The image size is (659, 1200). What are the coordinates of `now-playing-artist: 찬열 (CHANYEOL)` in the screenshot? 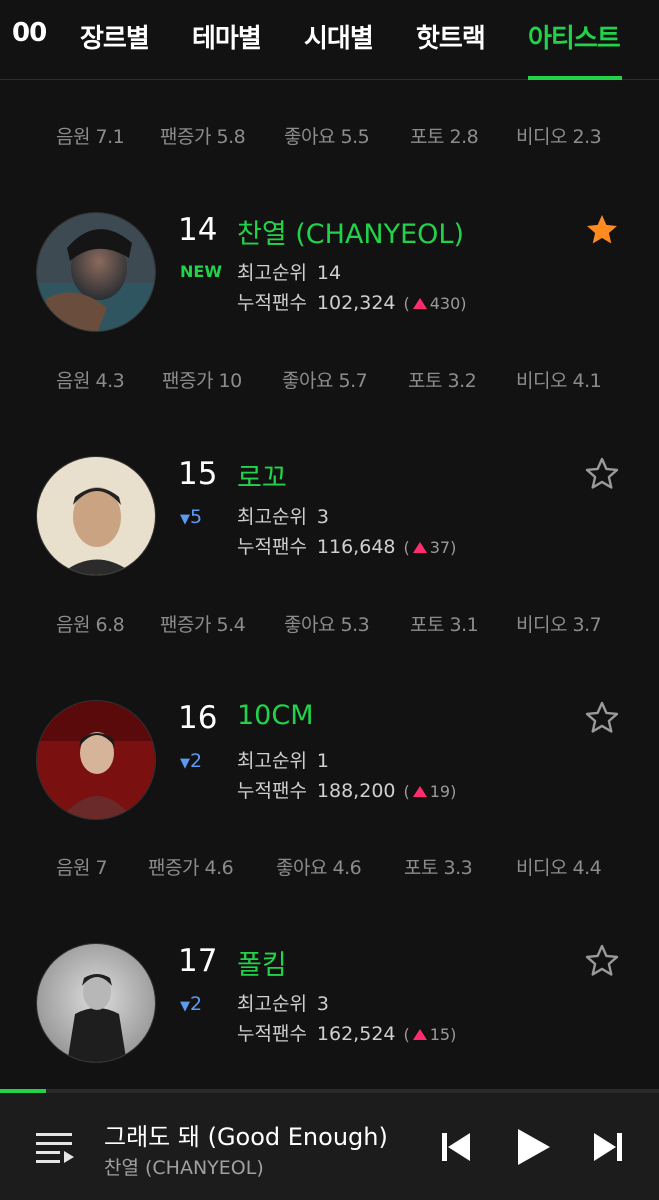 It's located at (184, 1166).